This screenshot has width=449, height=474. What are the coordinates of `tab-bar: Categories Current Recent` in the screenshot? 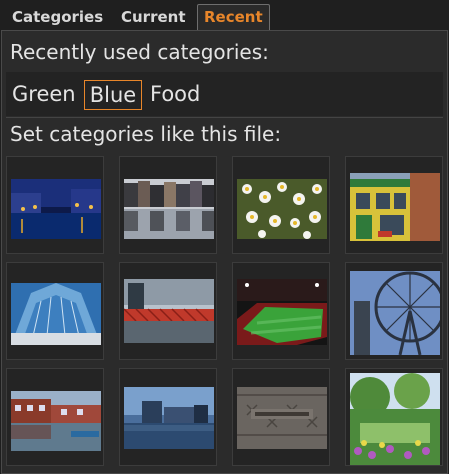 It's located at (224, 16).